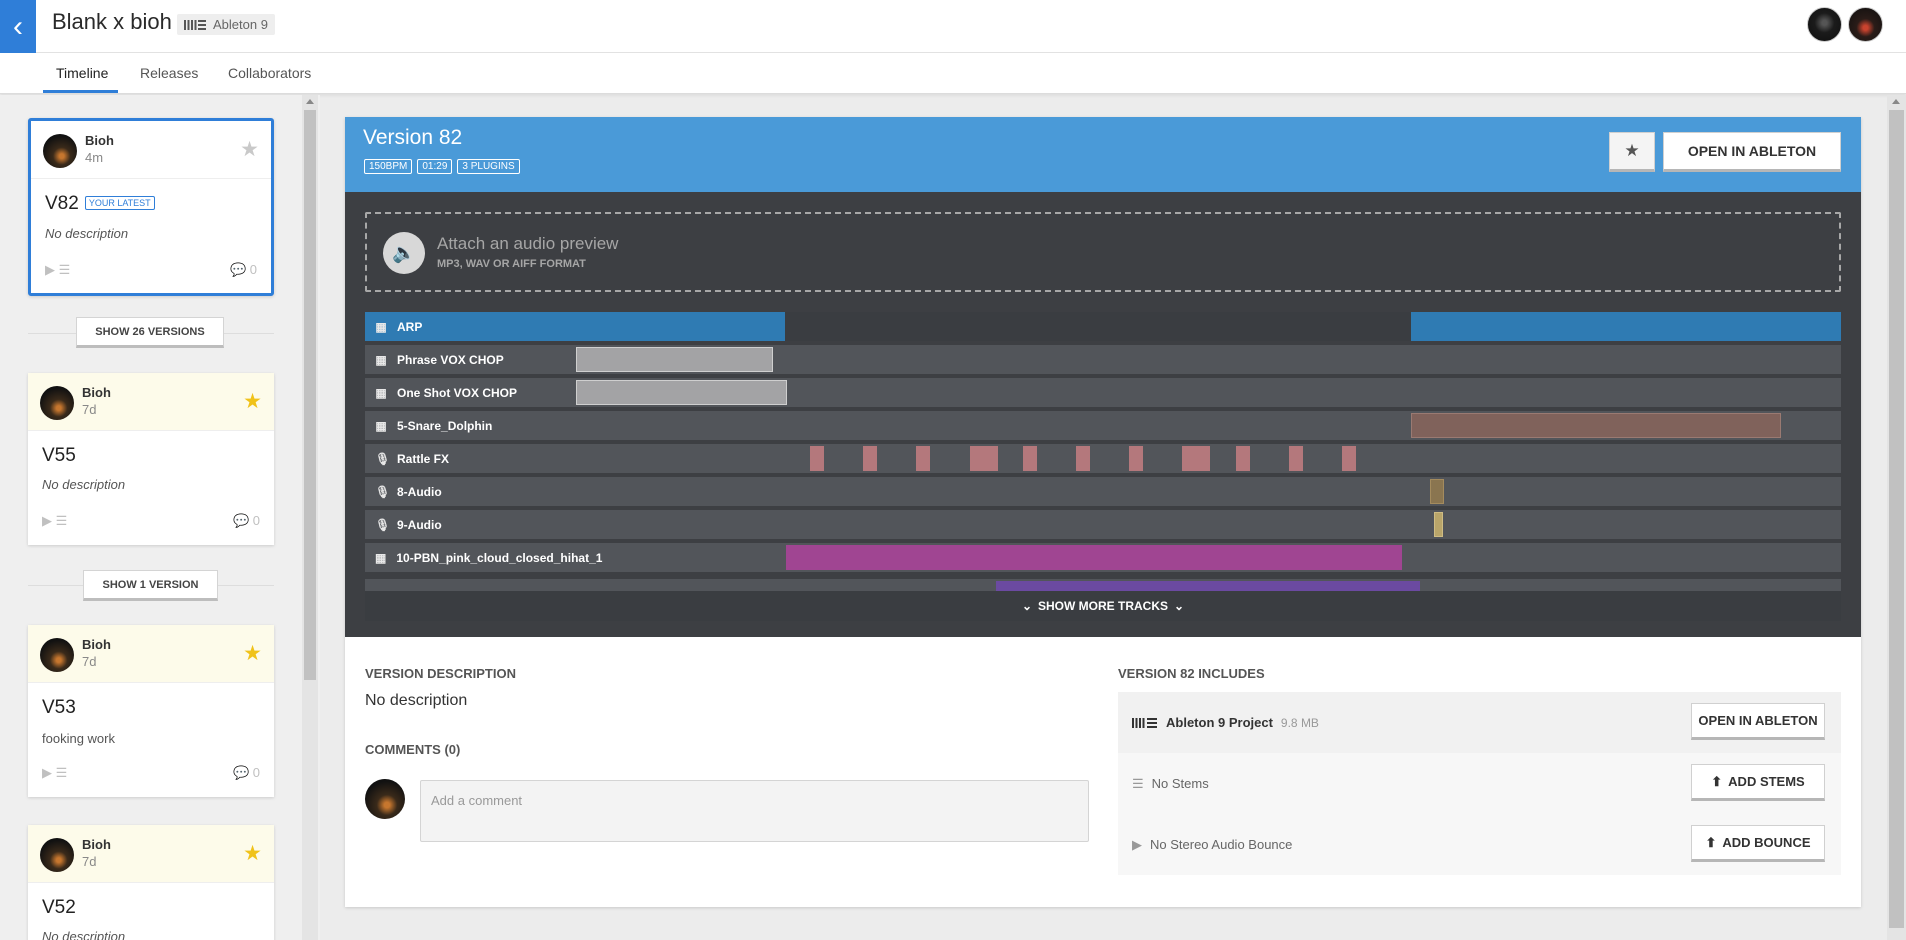  What do you see at coordinates (1225, 722) in the screenshot?
I see `include-label: Ableton 9 Project 9.8 MB` at bounding box center [1225, 722].